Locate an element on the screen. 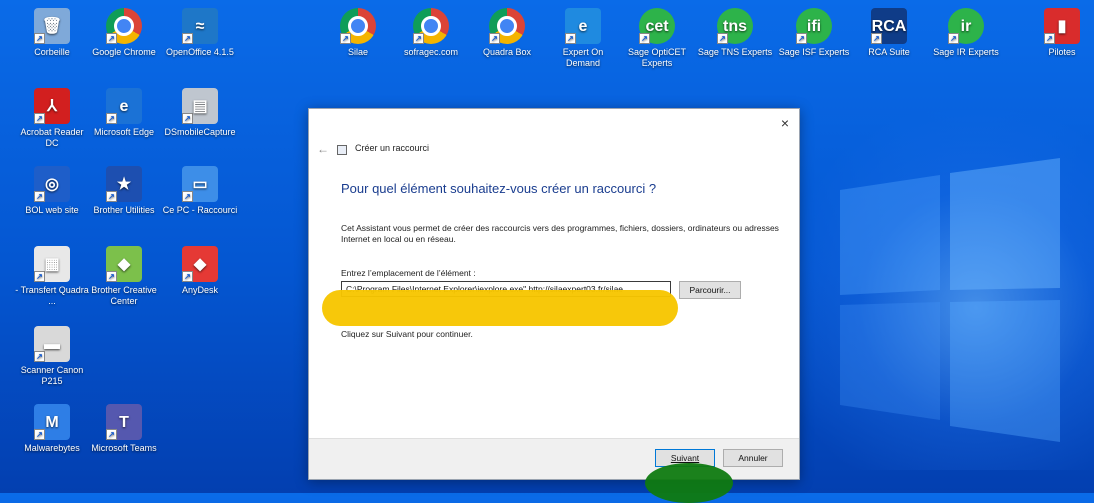 Image resolution: width=1094 pixels, height=503 pixels. desktop-icon-label: Sage IR Experts is located at coordinates (966, 52).